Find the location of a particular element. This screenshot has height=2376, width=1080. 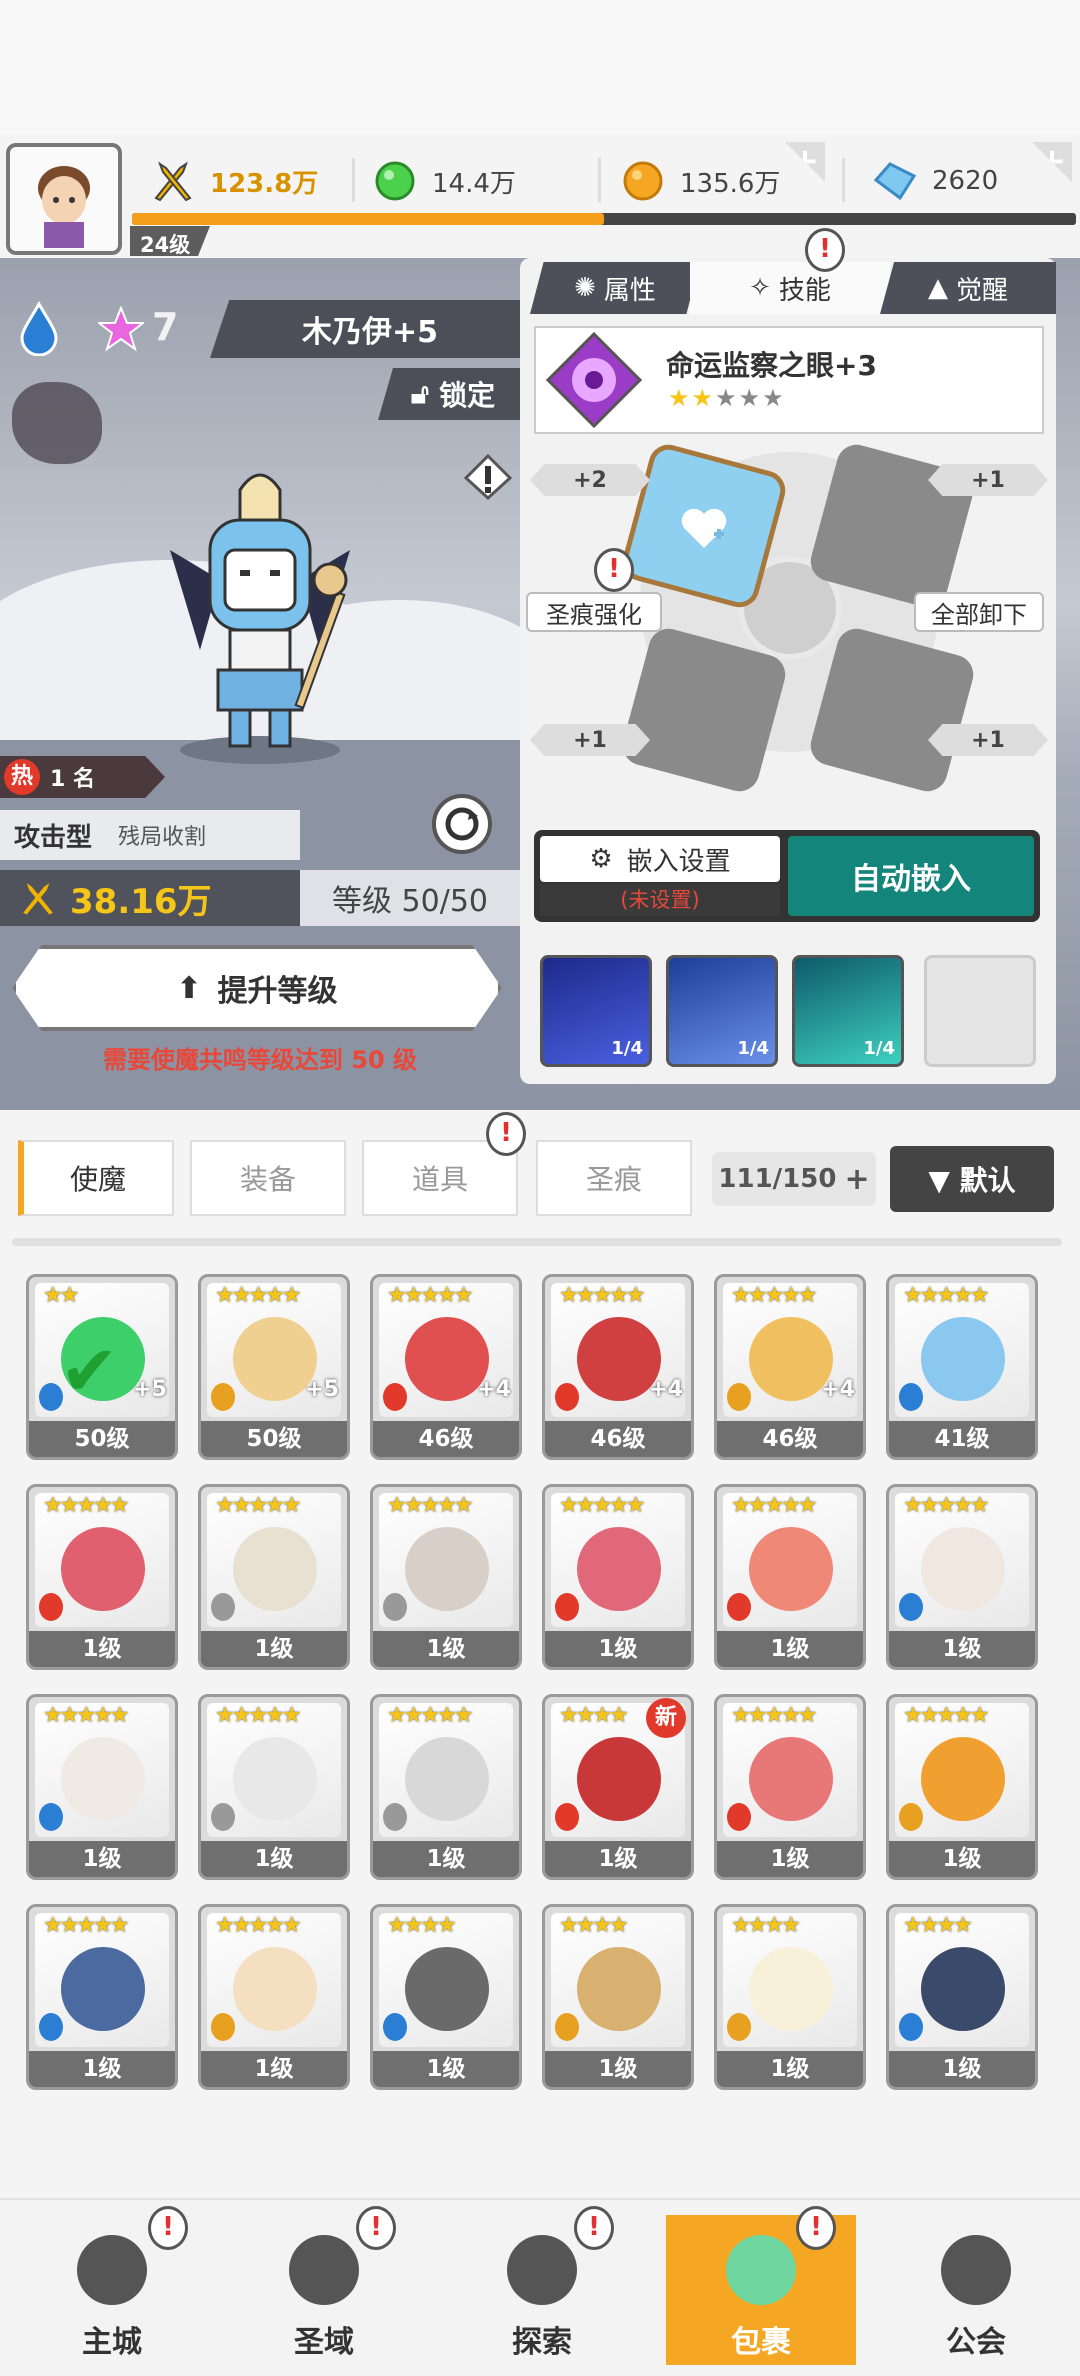

arrow-up-icon: ⬆ is located at coordinates (189, 988).